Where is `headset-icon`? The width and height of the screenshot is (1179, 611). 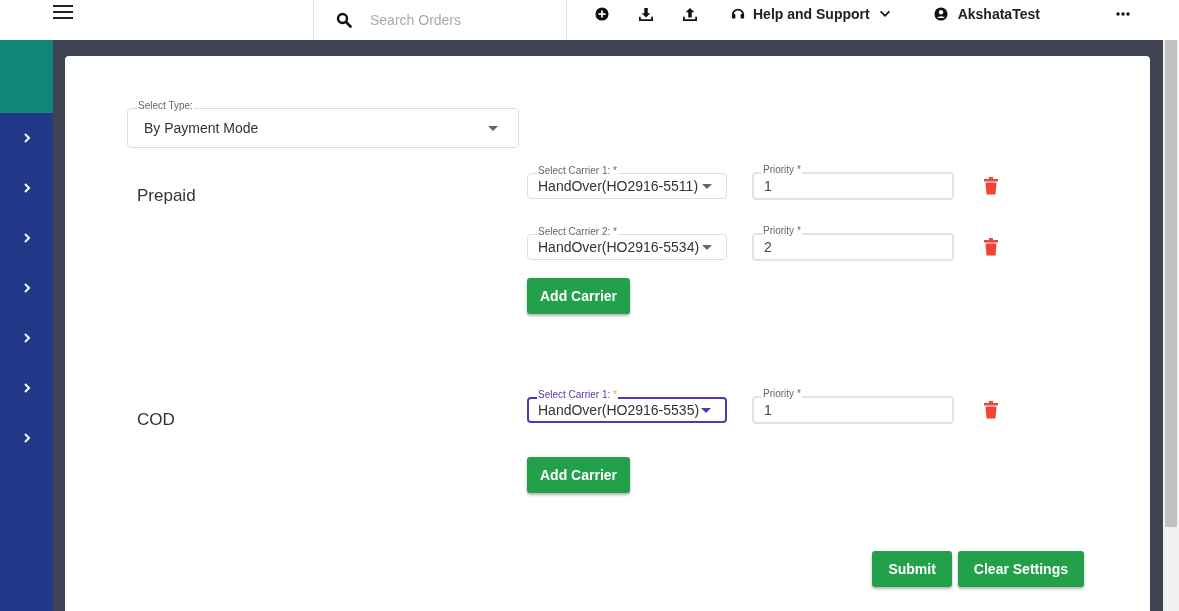 headset-icon is located at coordinates (738, 14).